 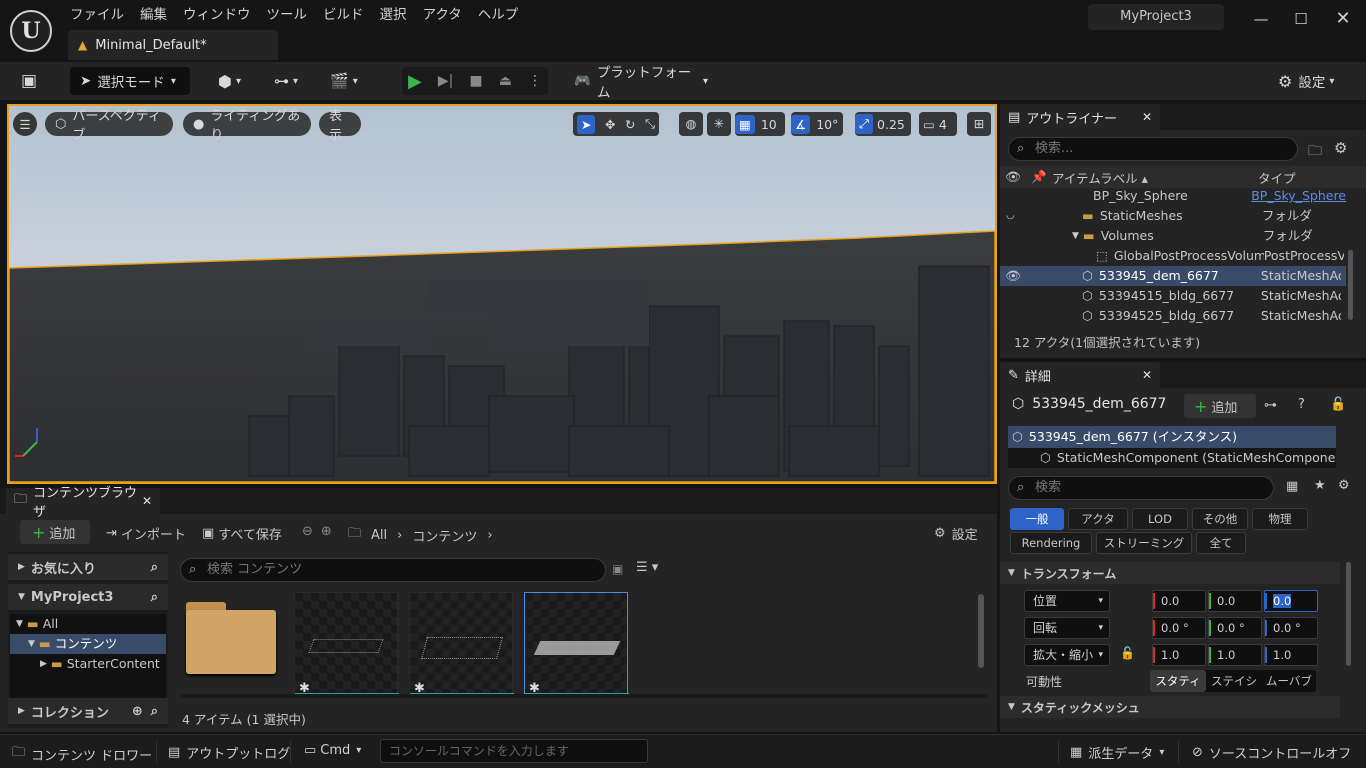 What do you see at coordinates (343, 15) in the screenshot?
I see `menu-item-build: ビルド` at bounding box center [343, 15].